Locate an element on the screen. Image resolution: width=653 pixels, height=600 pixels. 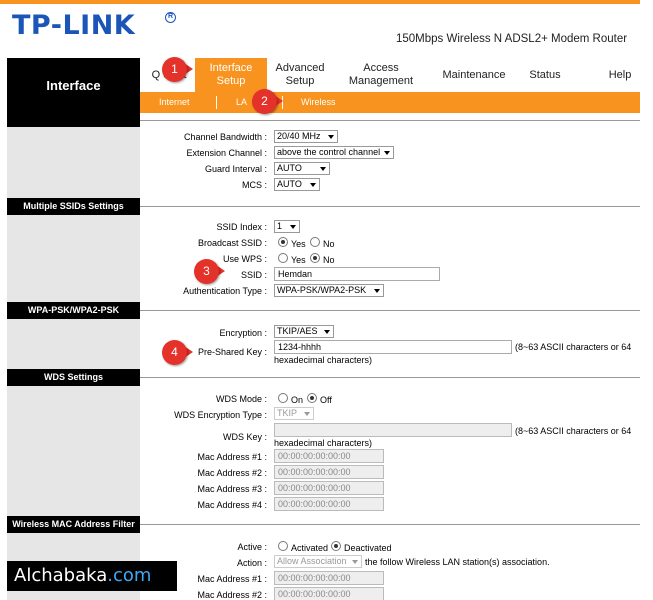
watermark-tld: .com is located at coordinates (129, 575).